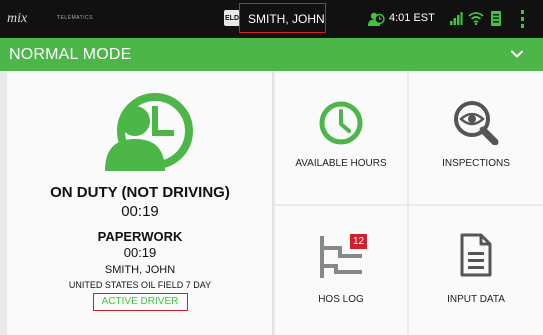 The image size is (543, 335). I want to click on mode-title: NORMAL MODE, so click(70, 54).